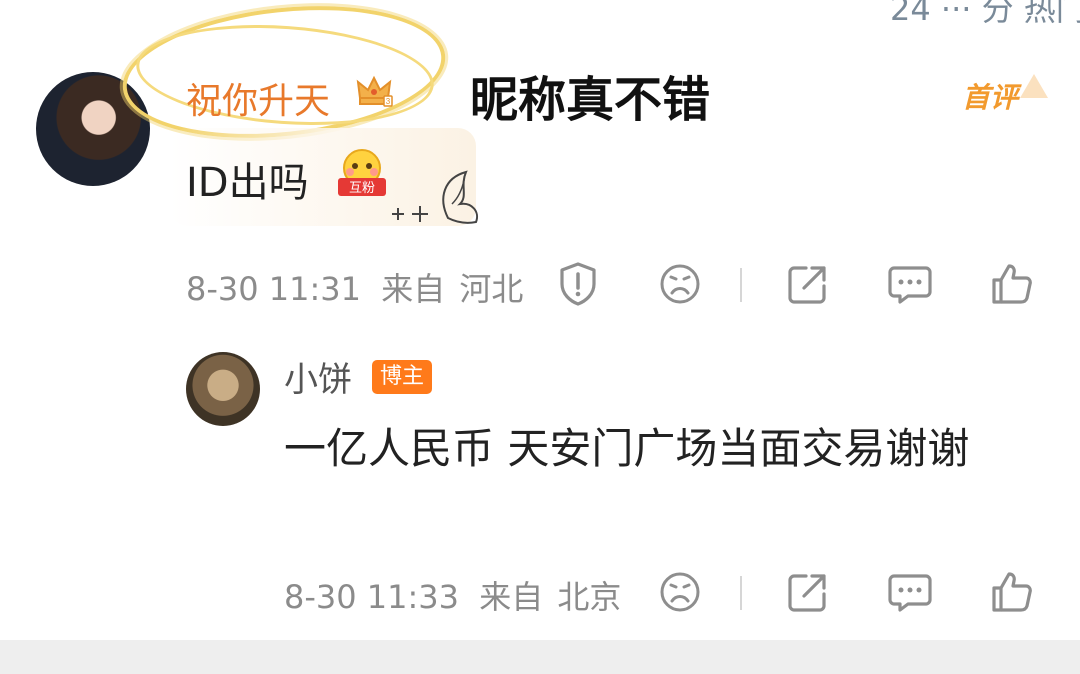 This screenshot has height=674, width=1080. I want to click on first-comment-badge-bg, so click(1034, 86).